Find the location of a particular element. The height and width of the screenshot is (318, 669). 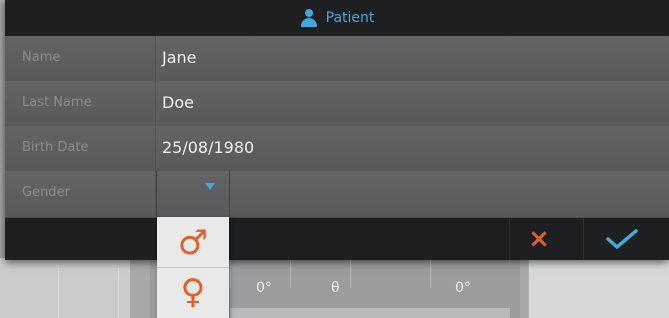

male-symbol-icon: ♂ is located at coordinates (193, 243).